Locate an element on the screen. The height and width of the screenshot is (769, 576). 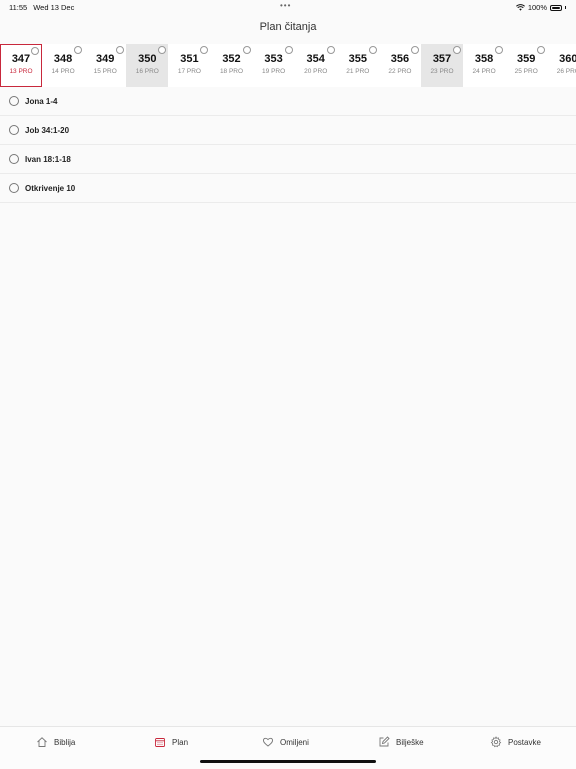
day-date: 20 PRO is located at coordinates (316, 71).